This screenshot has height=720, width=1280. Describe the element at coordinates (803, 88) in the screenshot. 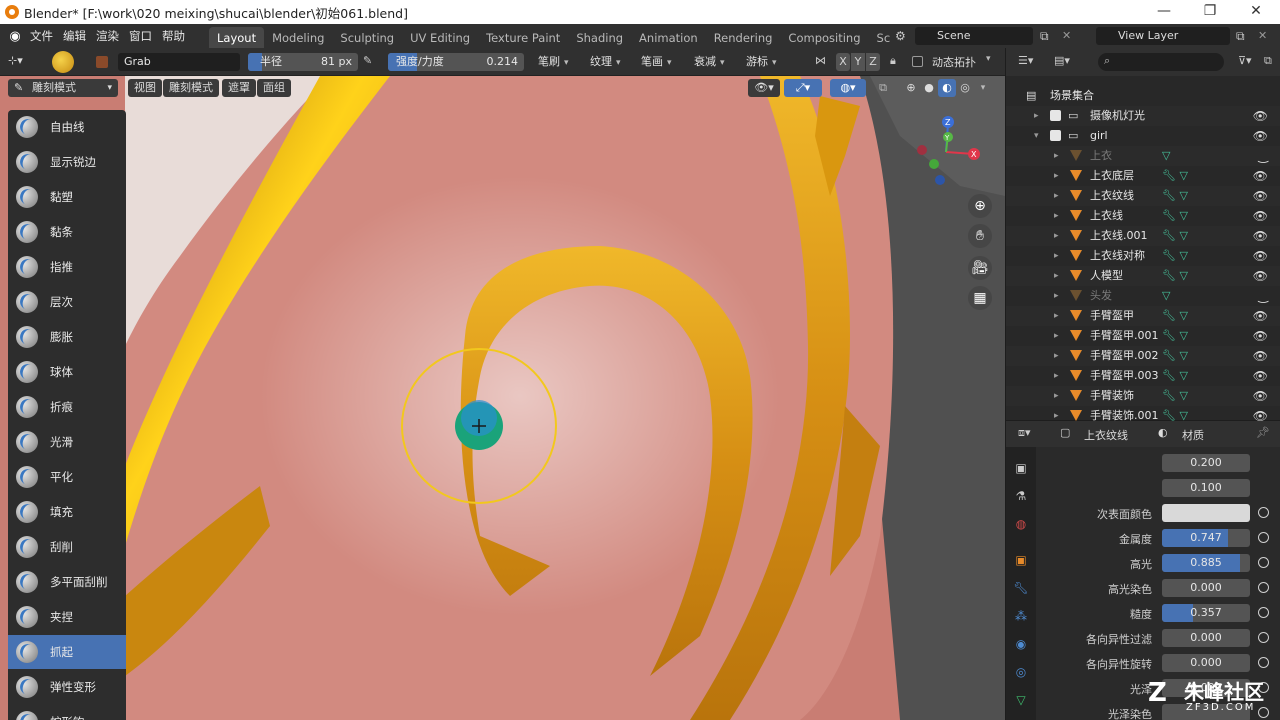

I see `gizmo-icon: ⤢▾` at that location.